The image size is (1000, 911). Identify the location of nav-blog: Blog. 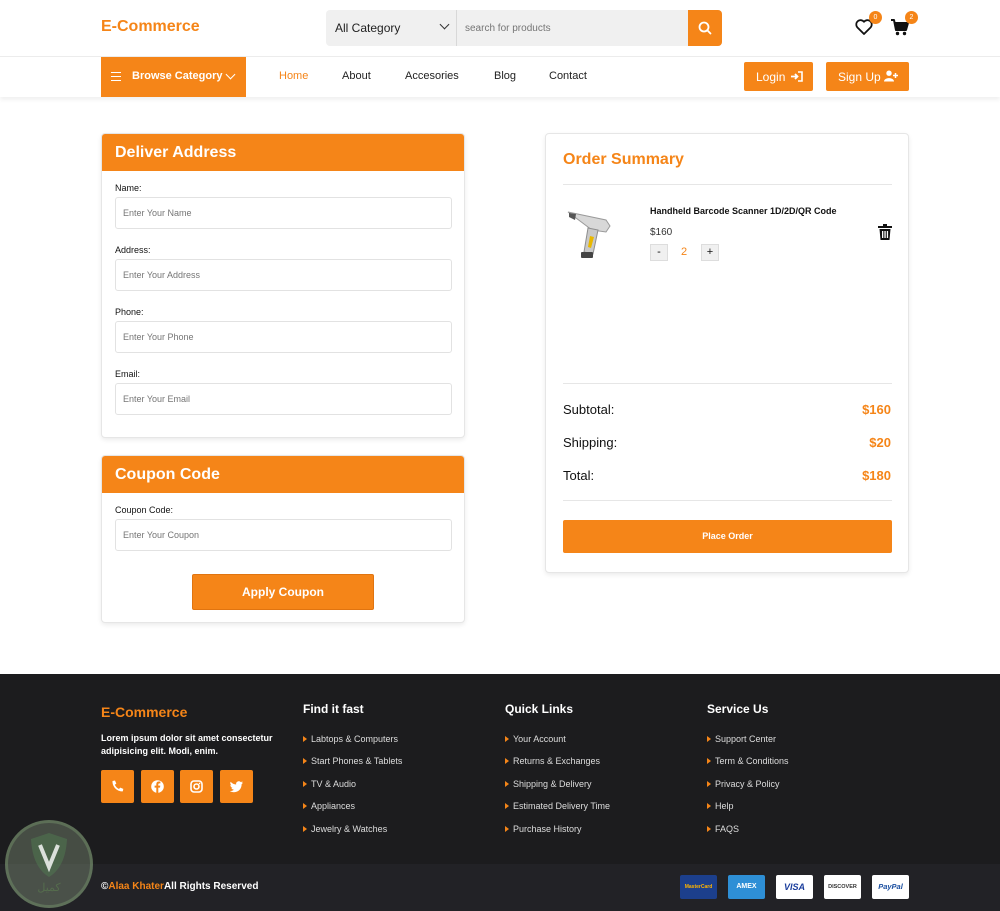
(505, 76).